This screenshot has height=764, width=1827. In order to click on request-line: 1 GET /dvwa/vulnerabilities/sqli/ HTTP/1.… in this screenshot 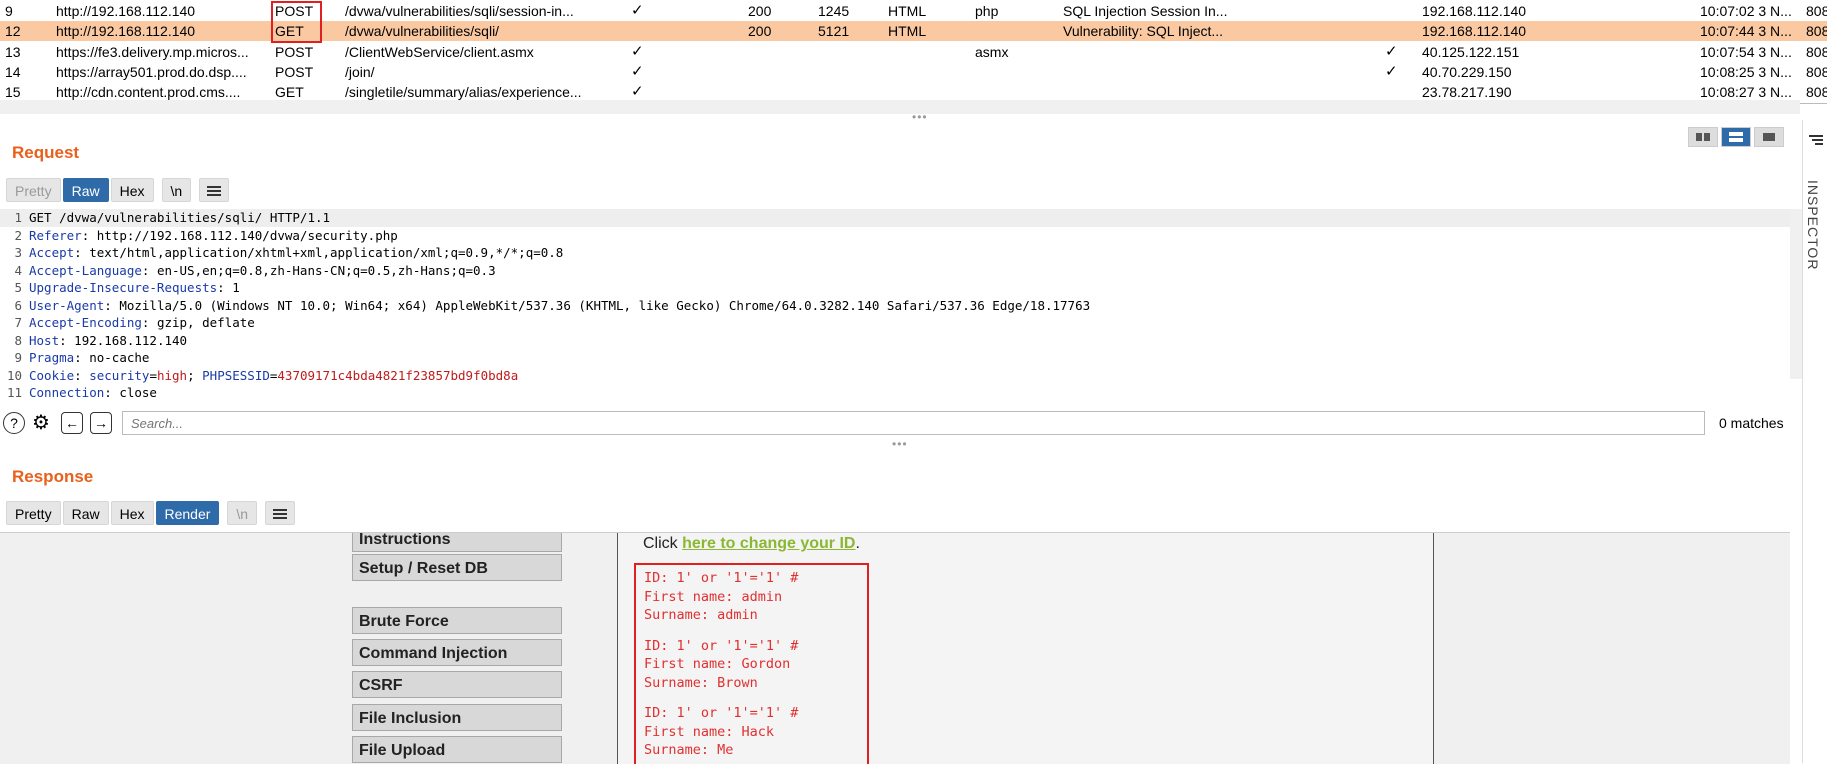, I will do `click(895, 218)`.